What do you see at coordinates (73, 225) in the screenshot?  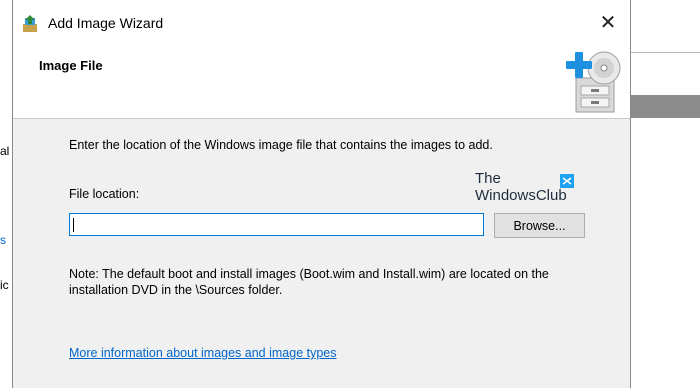 I see `text-cursor` at bounding box center [73, 225].